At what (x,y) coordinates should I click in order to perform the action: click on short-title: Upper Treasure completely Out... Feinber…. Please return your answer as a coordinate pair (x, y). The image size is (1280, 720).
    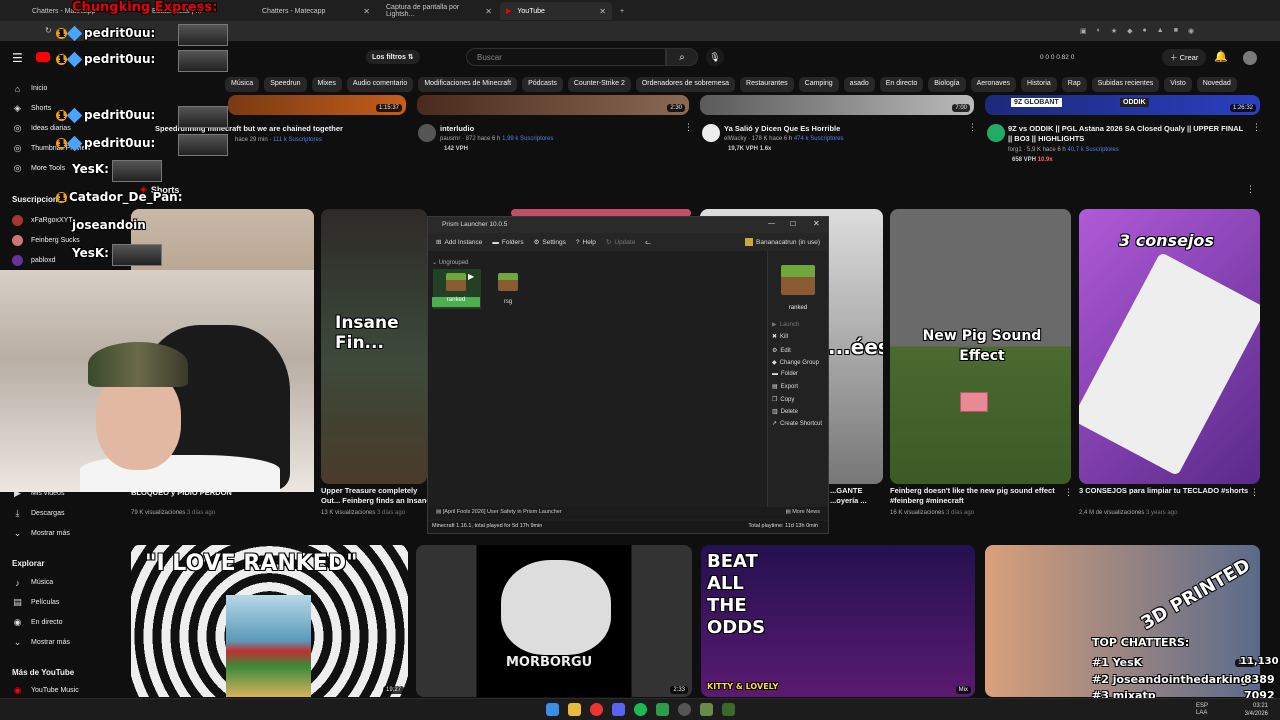
    Looking at the image, I should click on (376, 496).